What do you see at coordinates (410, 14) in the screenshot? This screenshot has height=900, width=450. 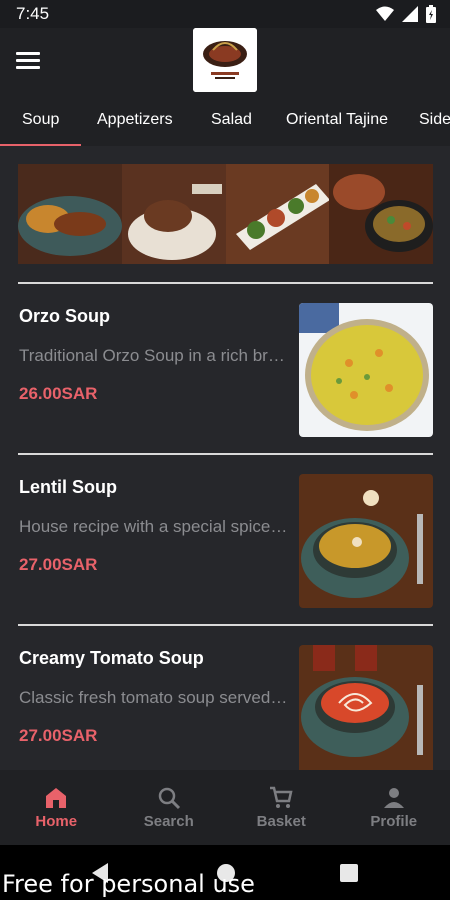 I see `signal-icon` at bounding box center [410, 14].